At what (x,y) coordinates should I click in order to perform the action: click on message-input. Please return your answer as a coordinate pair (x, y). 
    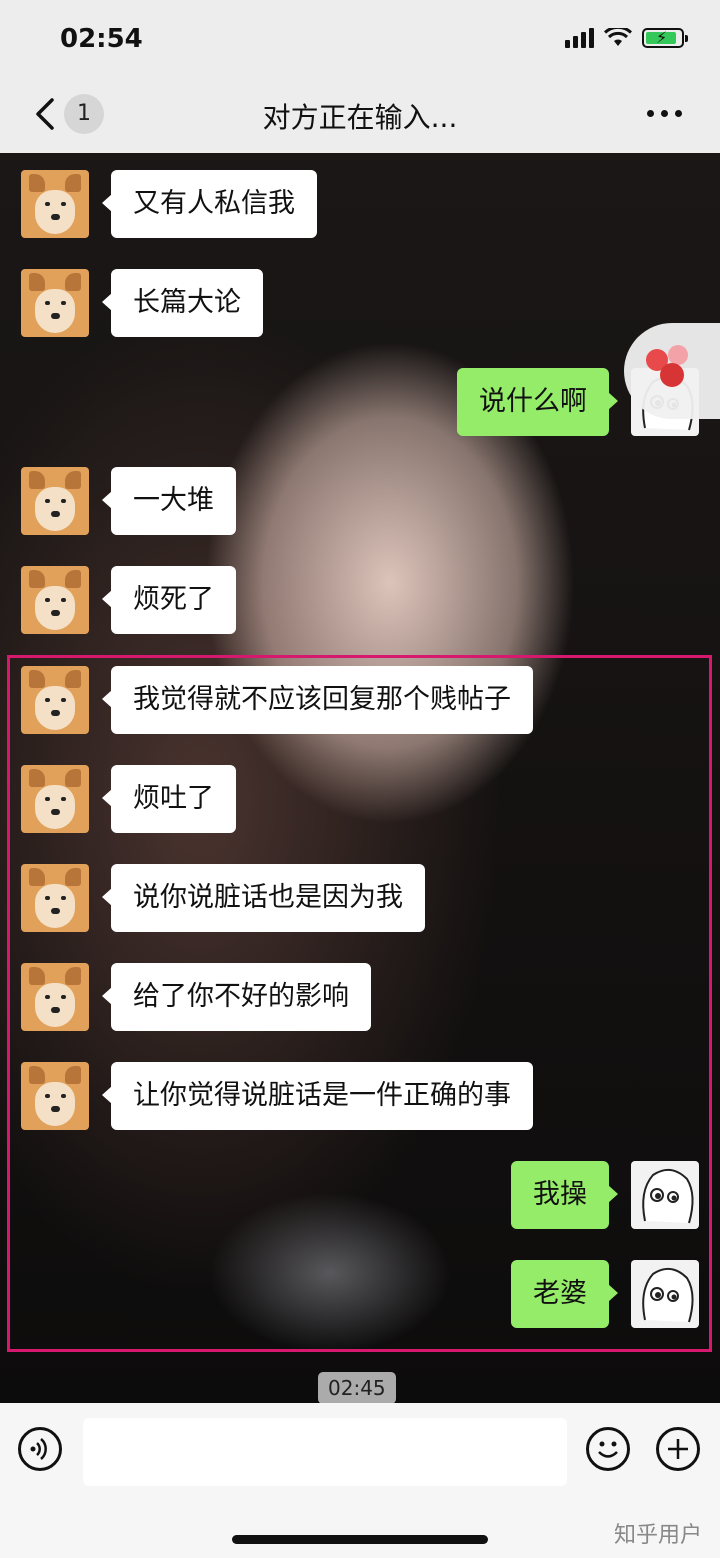
    Looking at the image, I should click on (325, 1452).